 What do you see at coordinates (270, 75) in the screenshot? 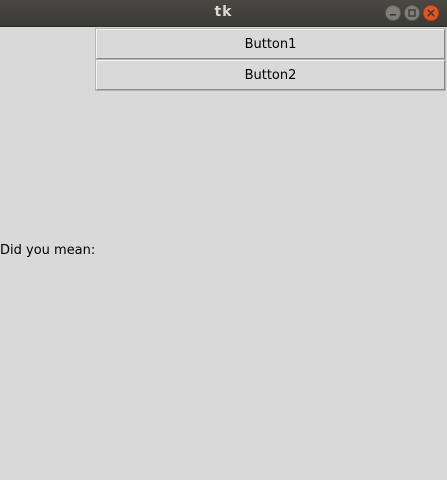
I see `button2: Button2` at bounding box center [270, 75].